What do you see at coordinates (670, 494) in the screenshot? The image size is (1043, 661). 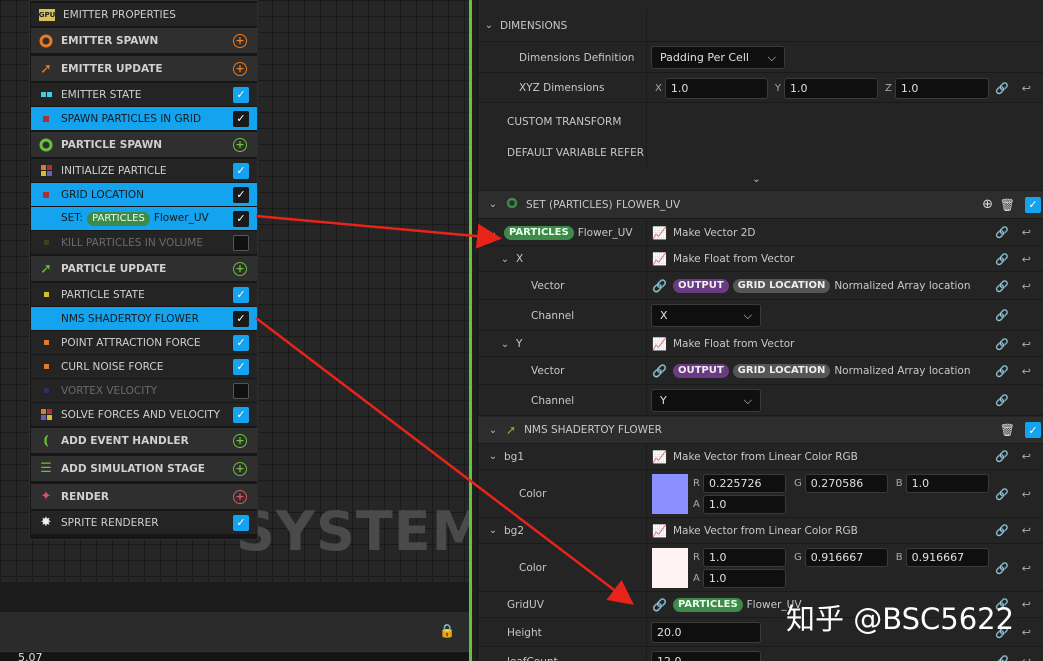 I see `bg1-color-swatch` at bounding box center [670, 494].